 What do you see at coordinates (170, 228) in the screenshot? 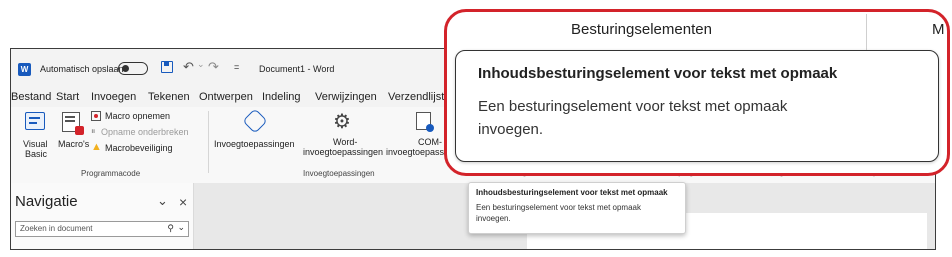
I see `search-icon: ⚲` at bounding box center [170, 228].